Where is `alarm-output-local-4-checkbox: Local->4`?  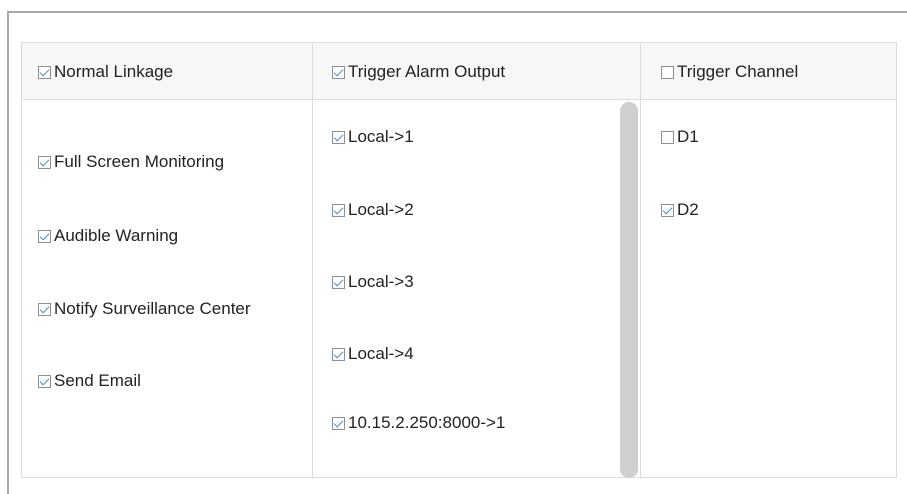 alarm-output-local-4-checkbox: Local->4 is located at coordinates (373, 354).